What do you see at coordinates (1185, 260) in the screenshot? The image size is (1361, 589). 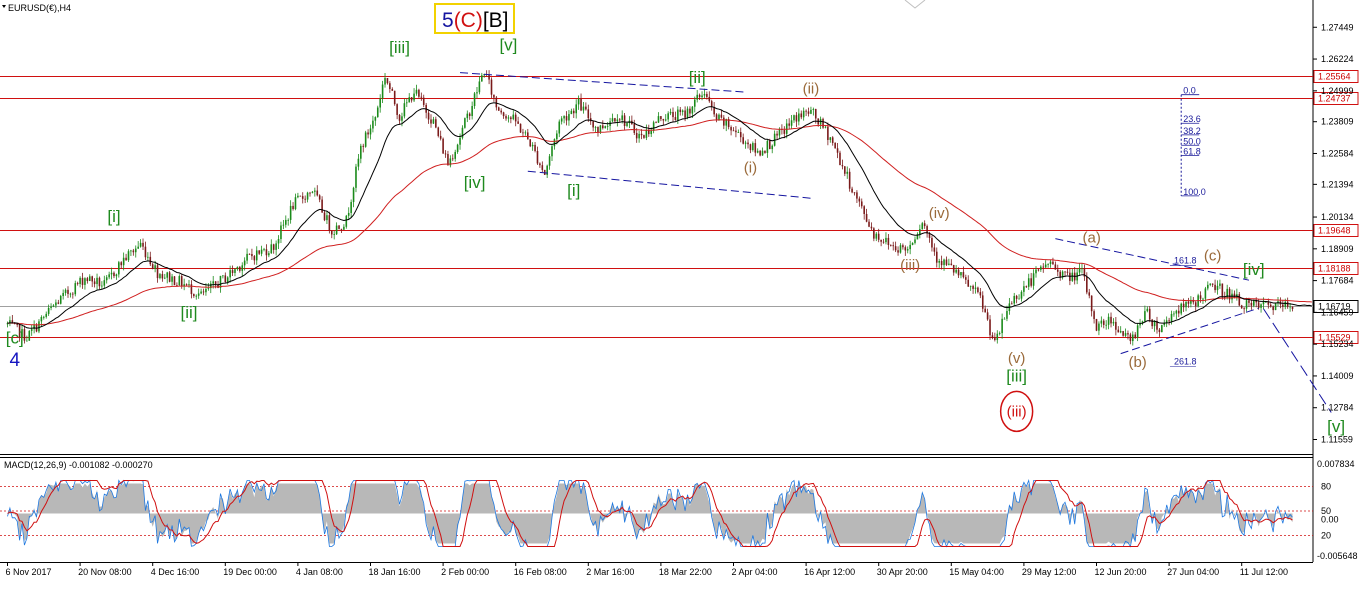 I see `fib-extra-label-0: 161.8` at bounding box center [1185, 260].